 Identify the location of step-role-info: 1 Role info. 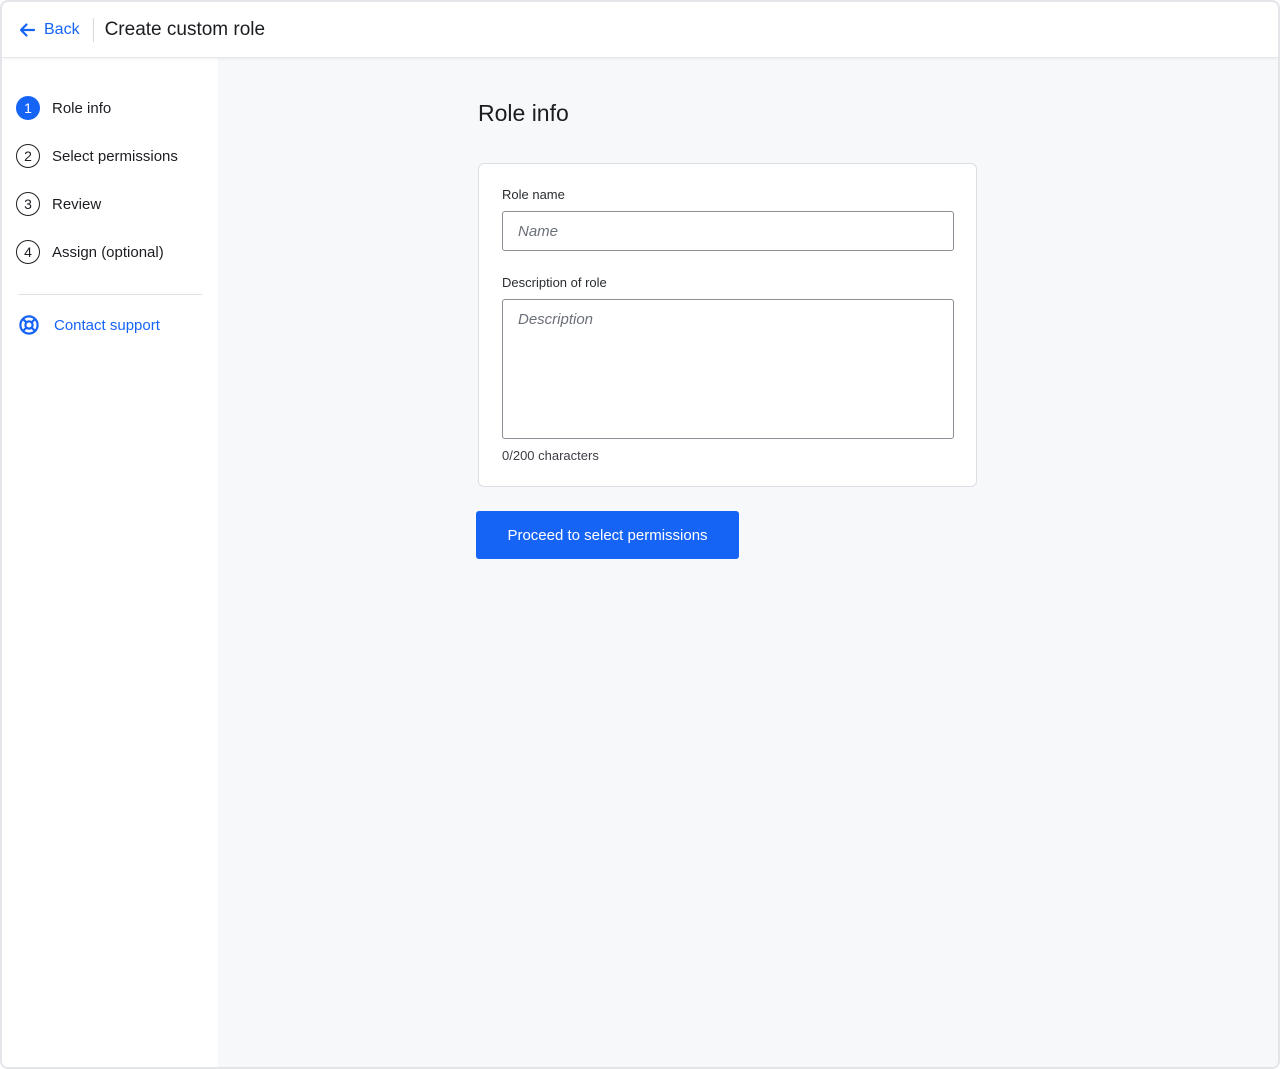
(110, 108).